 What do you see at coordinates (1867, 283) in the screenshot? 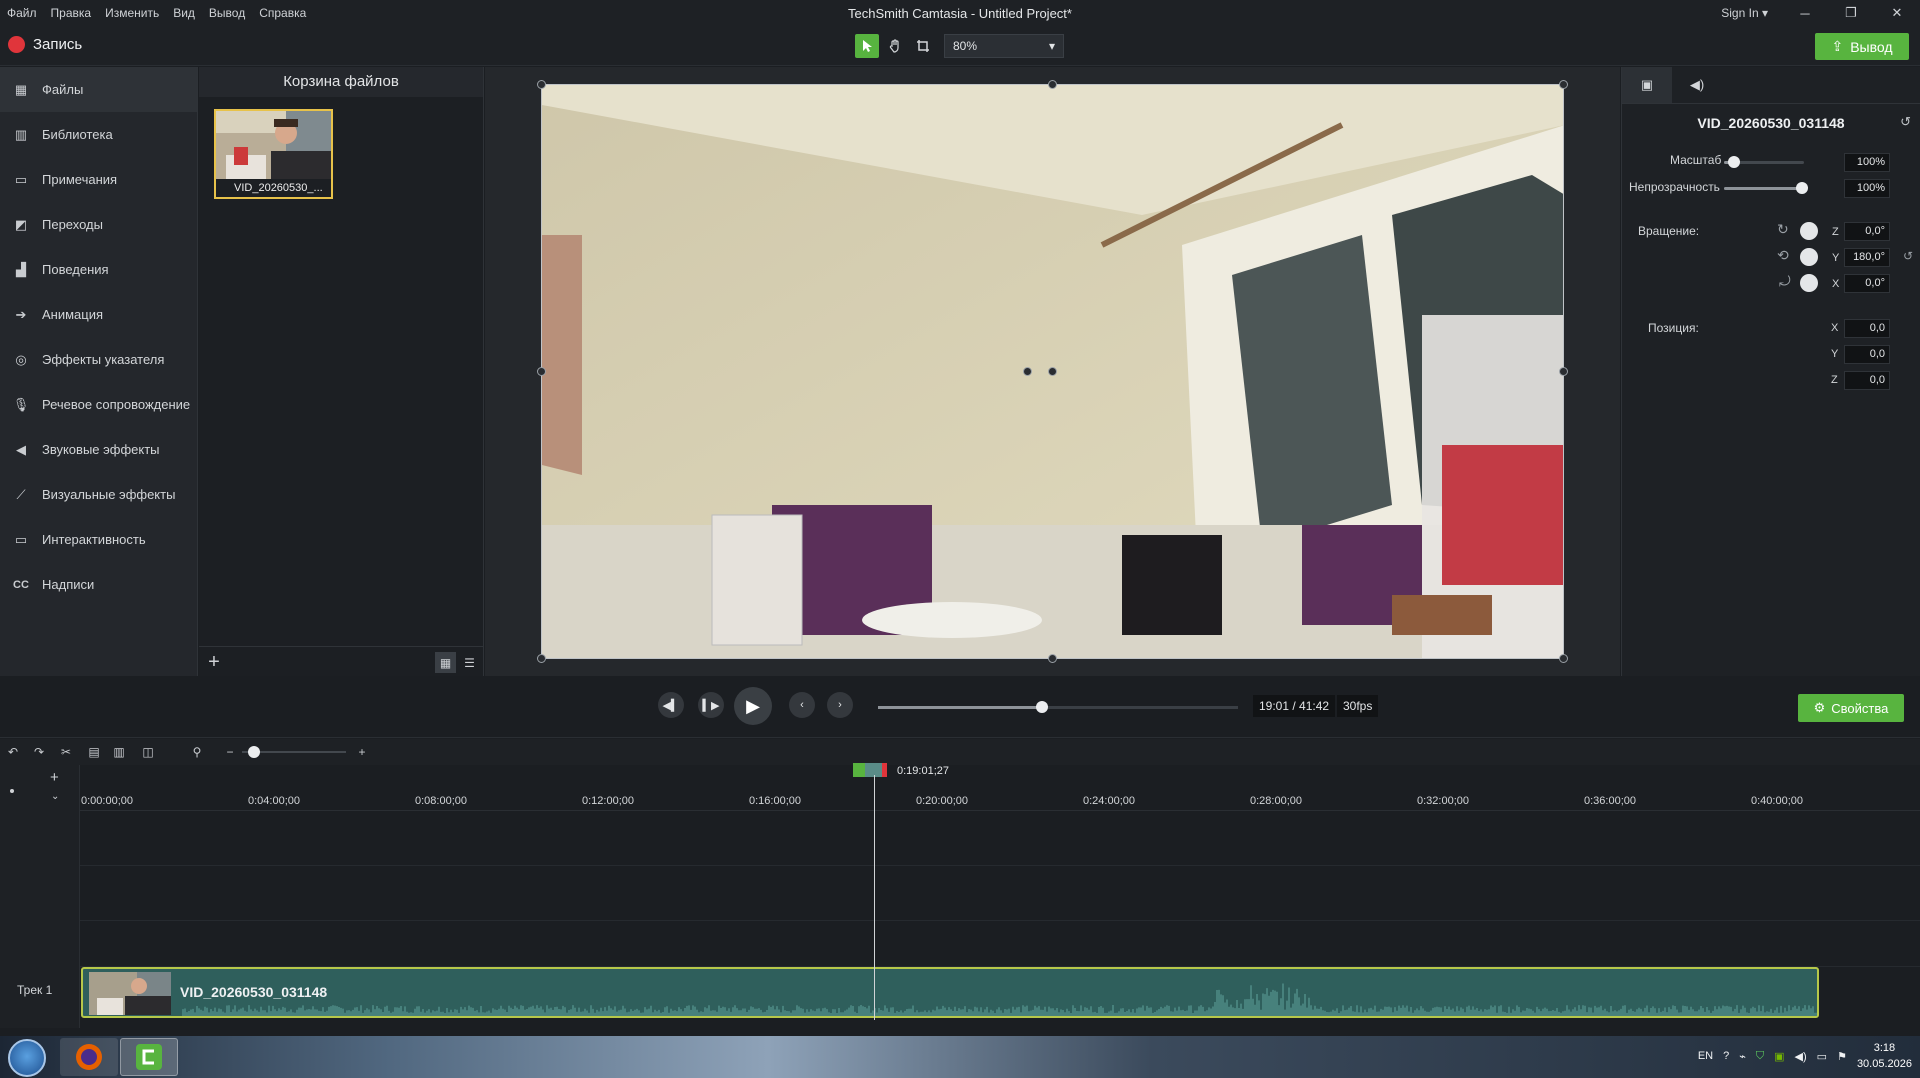
I see `rotation-x-input: 0,0°` at bounding box center [1867, 283].